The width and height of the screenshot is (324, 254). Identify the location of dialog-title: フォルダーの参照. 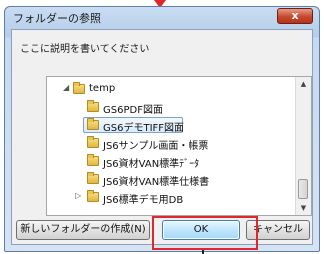
(57, 18).